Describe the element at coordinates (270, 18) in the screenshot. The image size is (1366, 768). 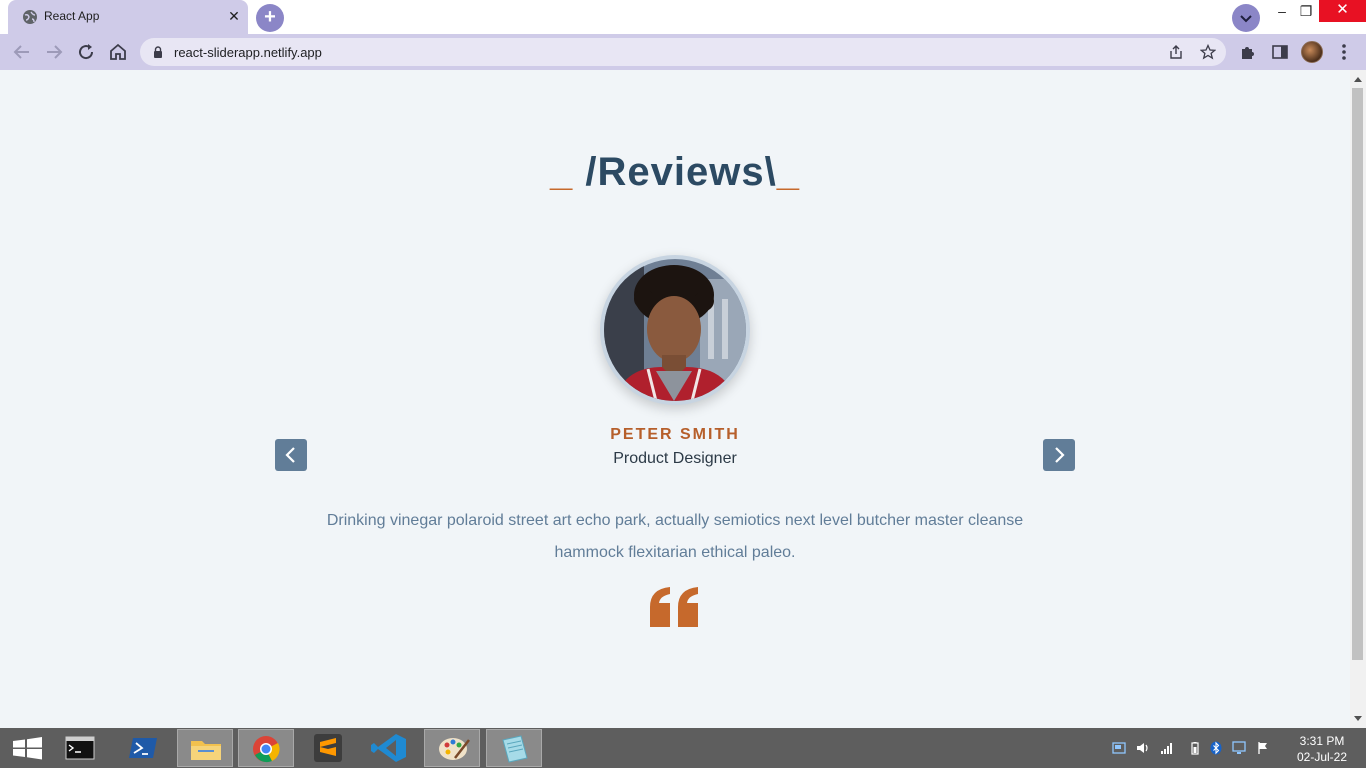
I see `new-tab-button: +` at that location.